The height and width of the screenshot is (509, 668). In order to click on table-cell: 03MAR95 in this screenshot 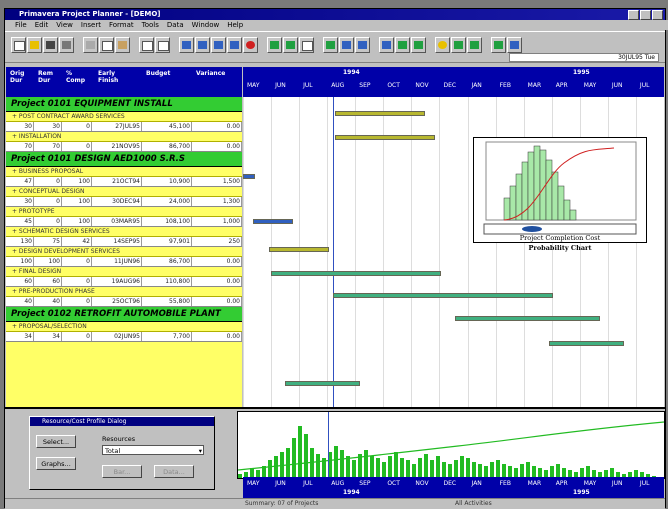, I will do `click(117, 221)`.